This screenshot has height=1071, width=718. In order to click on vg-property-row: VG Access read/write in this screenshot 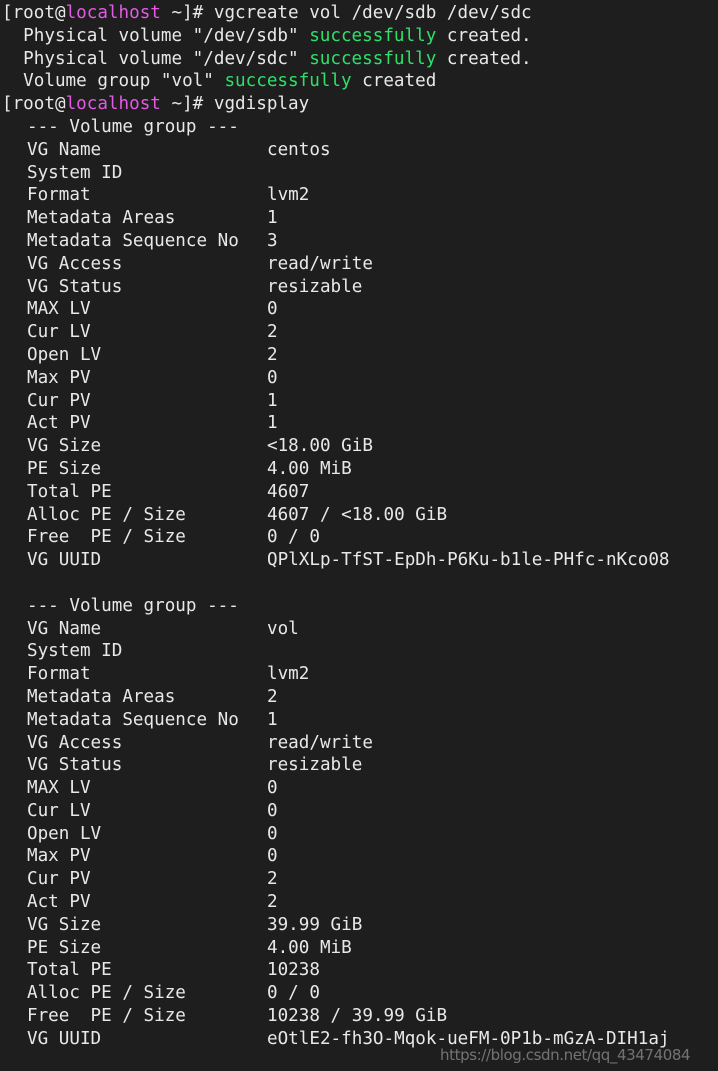, I will do `click(359, 743)`.